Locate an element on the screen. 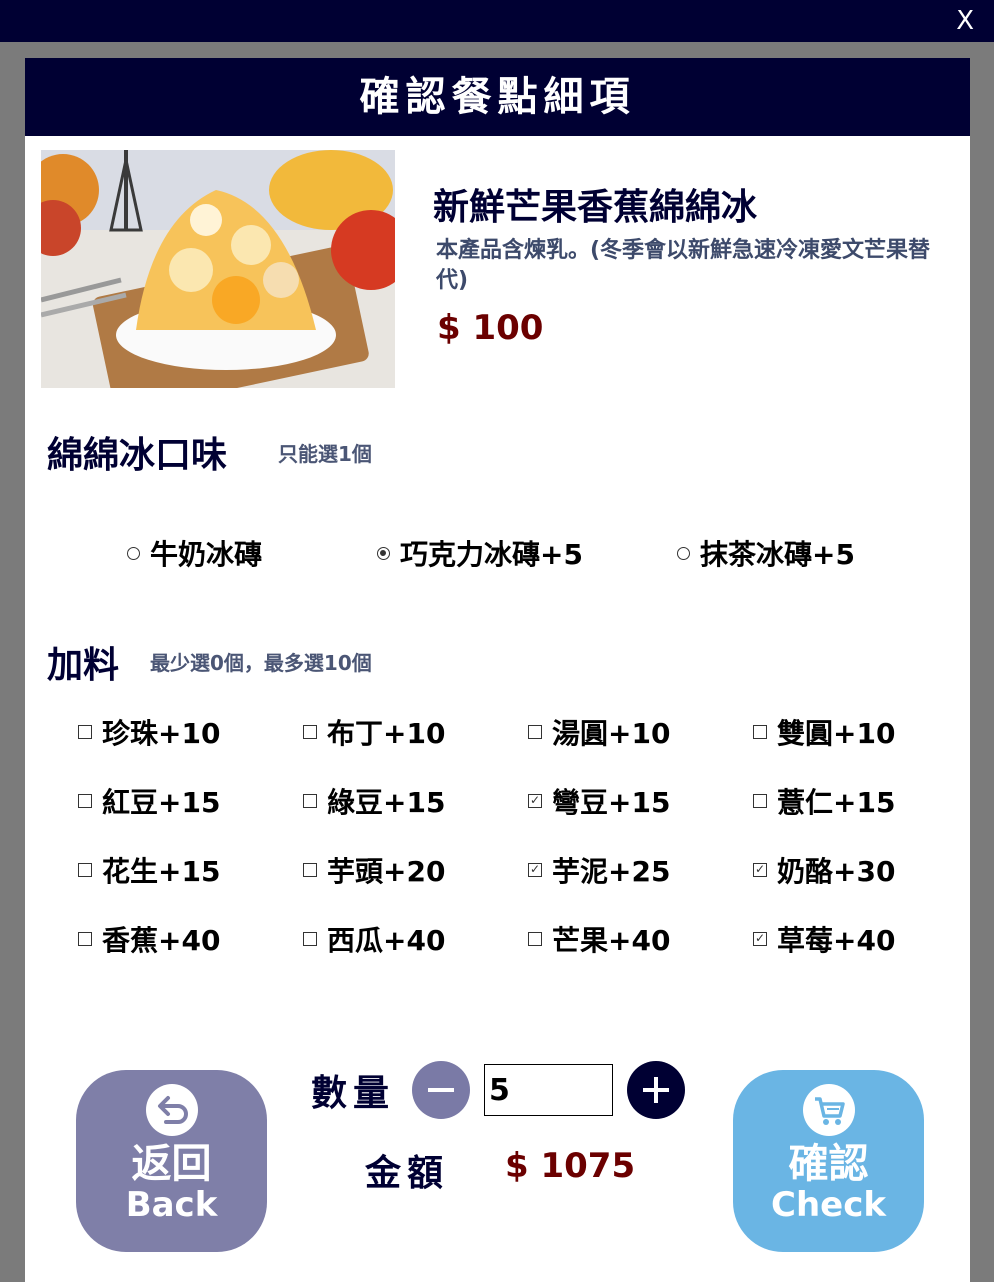  close-button: X is located at coordinates (965, 21).